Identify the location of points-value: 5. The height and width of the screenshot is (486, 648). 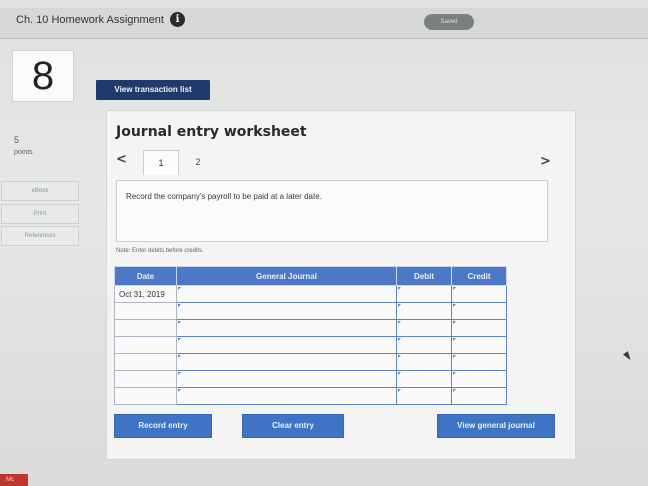
(17, 140).